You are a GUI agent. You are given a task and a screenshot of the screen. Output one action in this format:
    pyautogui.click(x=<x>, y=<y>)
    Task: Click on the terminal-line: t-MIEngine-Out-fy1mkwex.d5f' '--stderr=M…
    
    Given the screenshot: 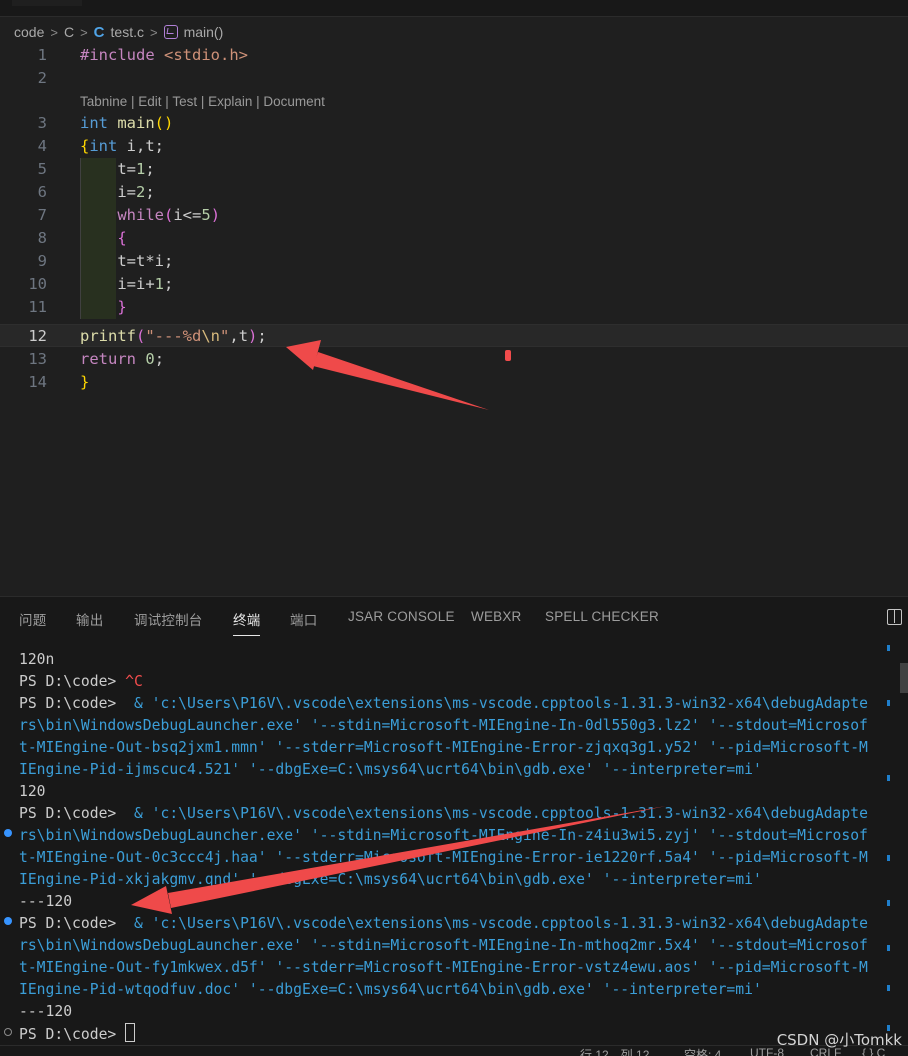 What is the action you would take?
    pyautogui.click(x=443, y=967)
    